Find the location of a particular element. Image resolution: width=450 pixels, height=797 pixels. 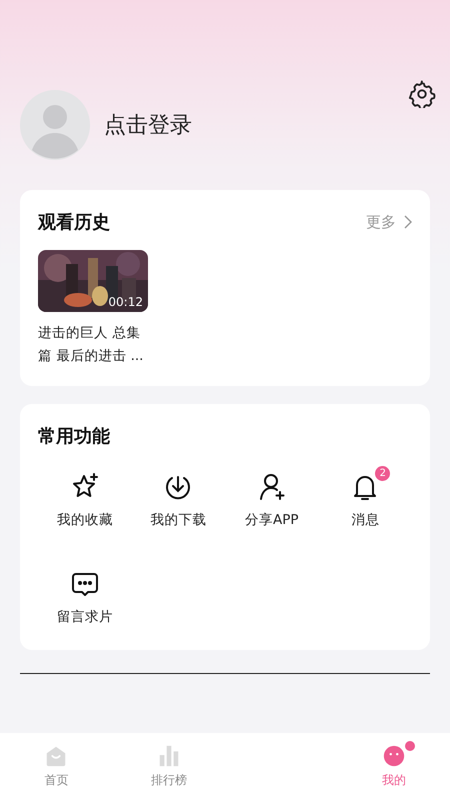

section-title: 常用功能 is located at coordinates (74, 436).